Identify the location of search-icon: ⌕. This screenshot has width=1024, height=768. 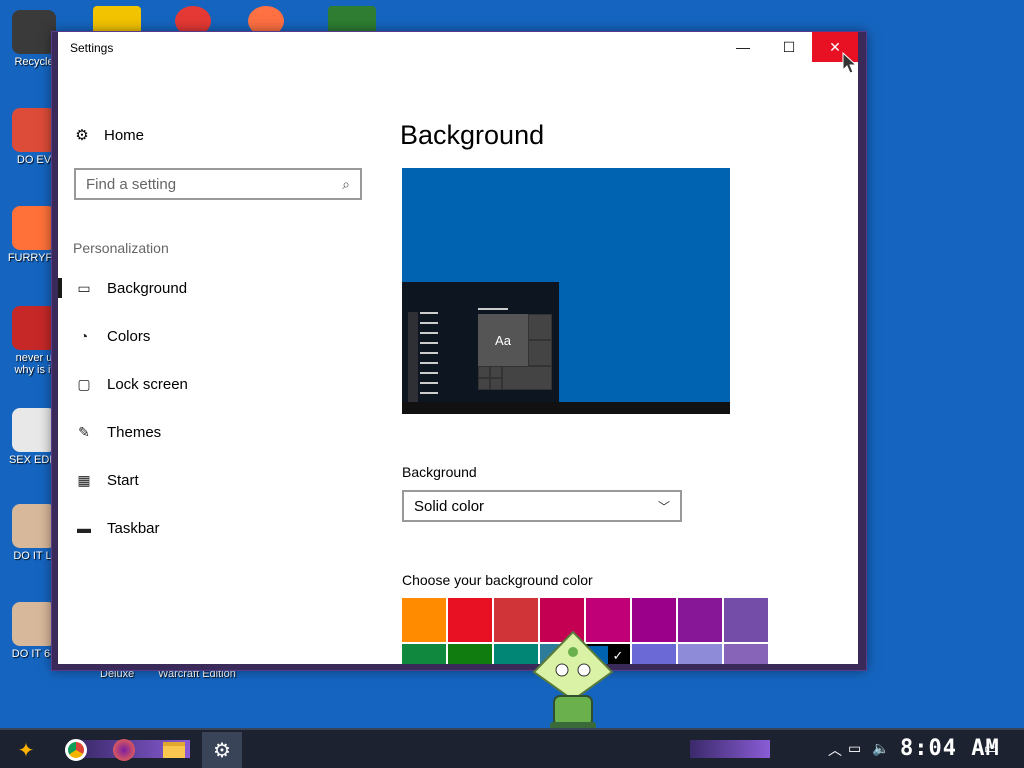
(346, 183).